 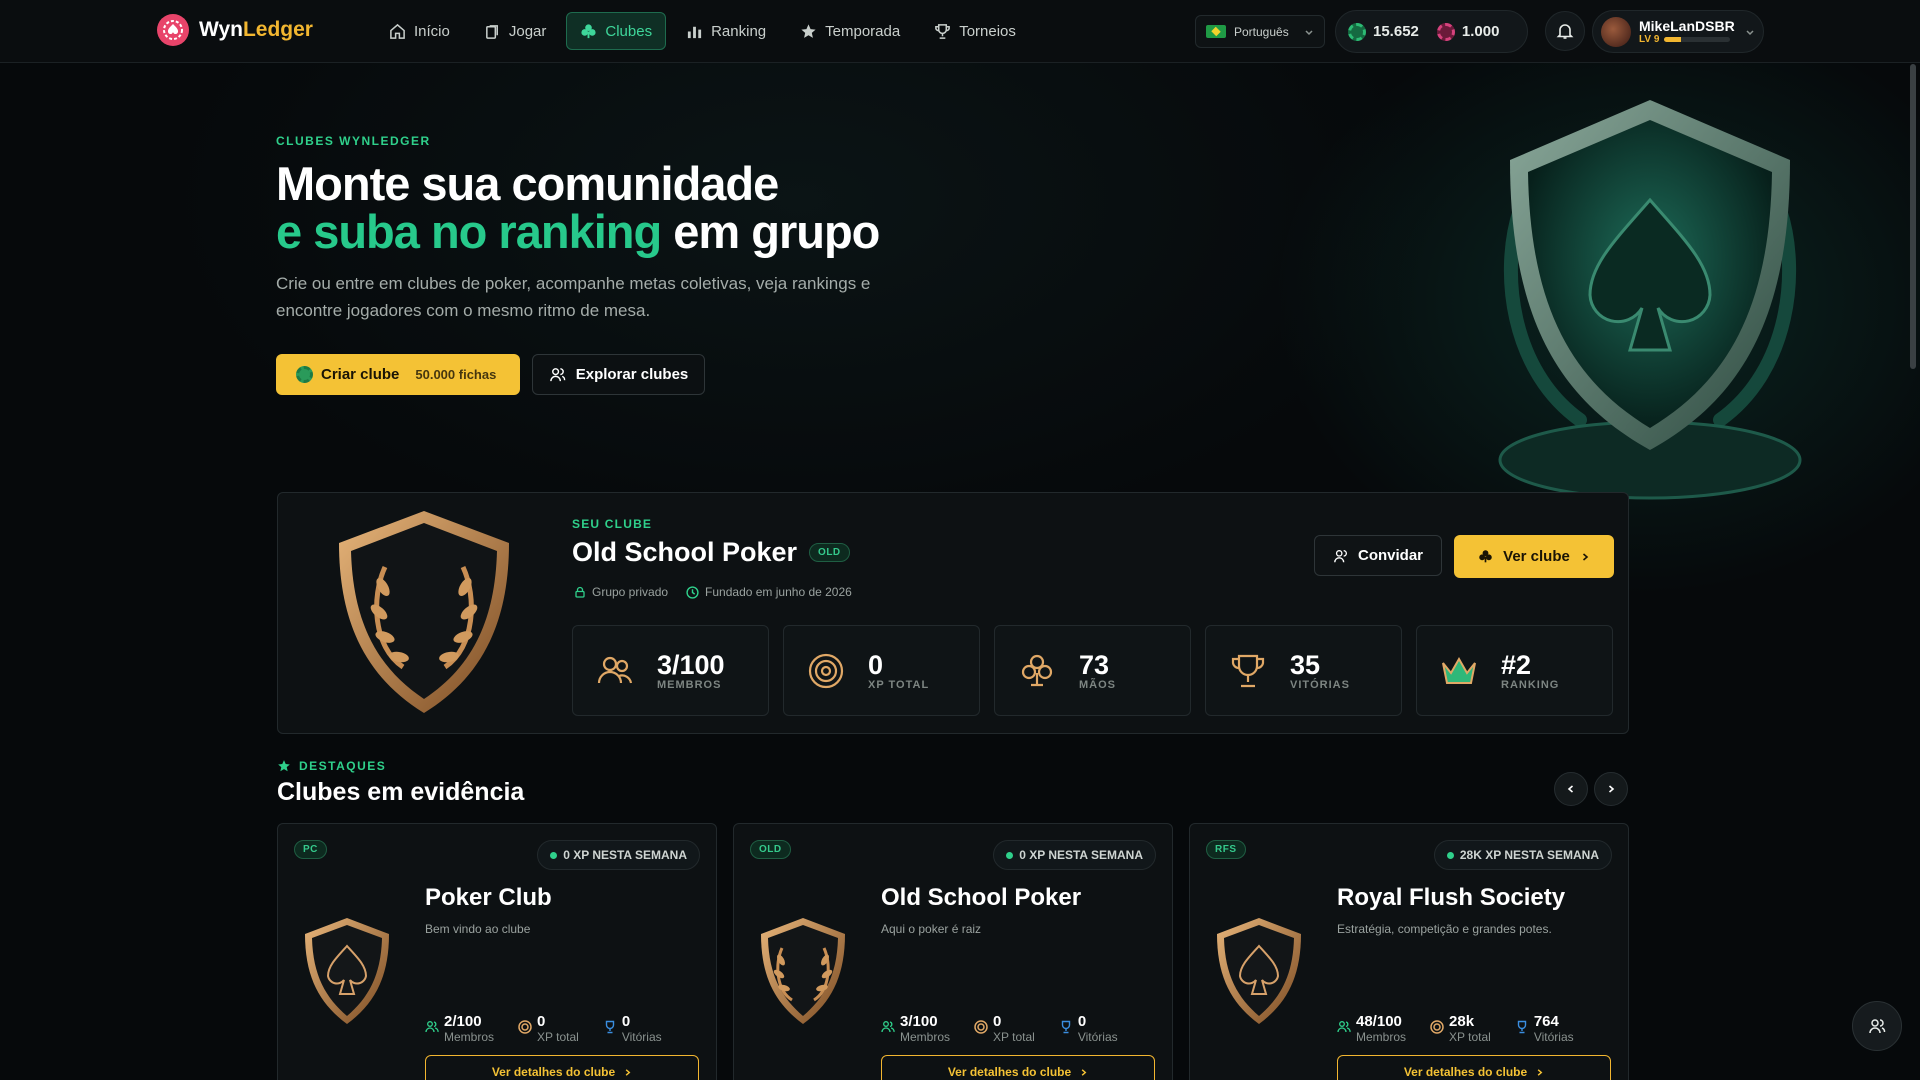 What do you see at coordinates (1650, 300) in the screenshot?
I see `hero-shield-illustration` at bounding box center [1650, 300].